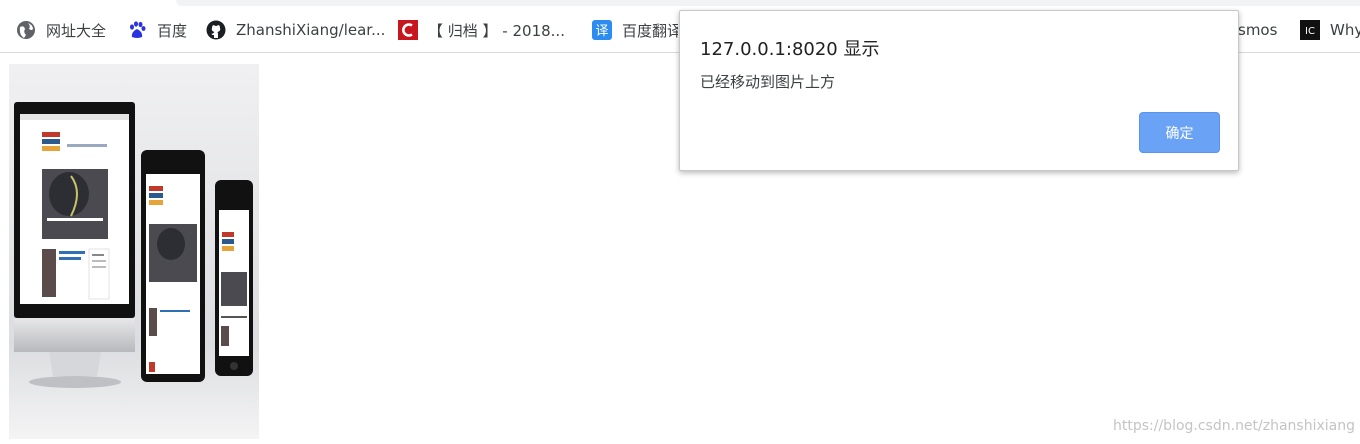 The width and height of the screenshot is (1360, 444). I want to click on watermark: https://blog.csdn.net/zhanshixiang, so click(1234, 426).